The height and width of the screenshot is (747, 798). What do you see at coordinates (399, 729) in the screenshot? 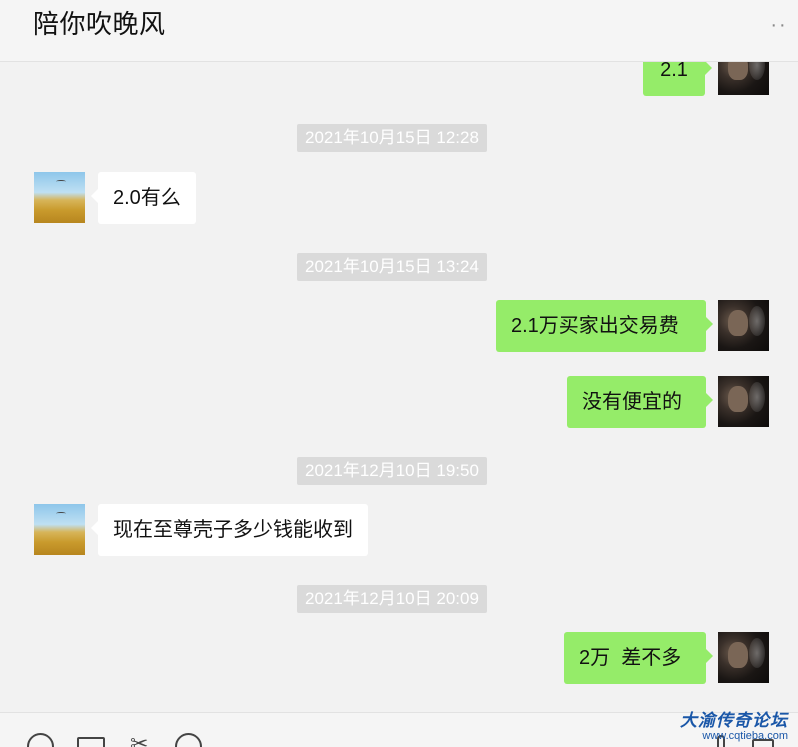
I see `input-toolbar: ✂` at bounding box center [399, 729].